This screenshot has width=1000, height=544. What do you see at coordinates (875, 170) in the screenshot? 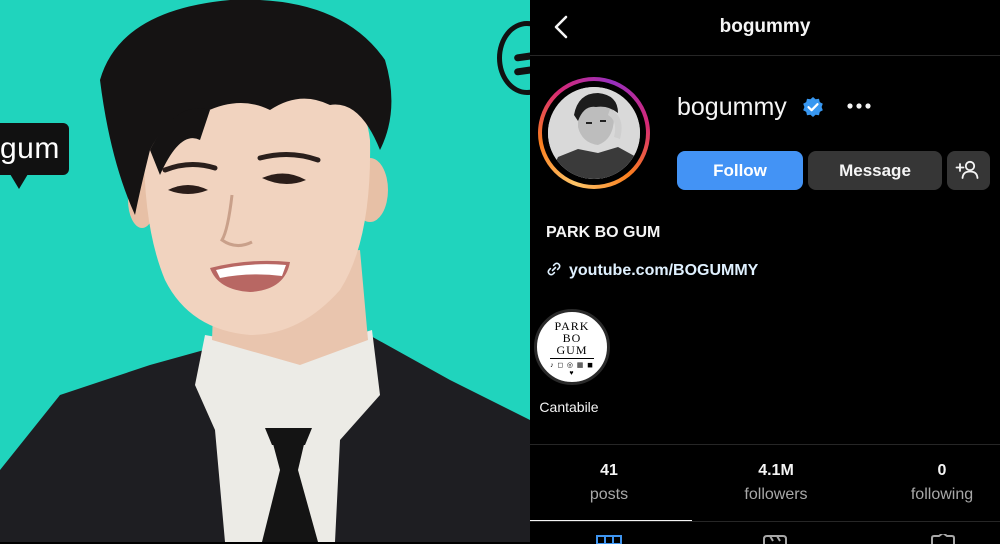
I see `message-button: Message` at bounding box center [875, 170].